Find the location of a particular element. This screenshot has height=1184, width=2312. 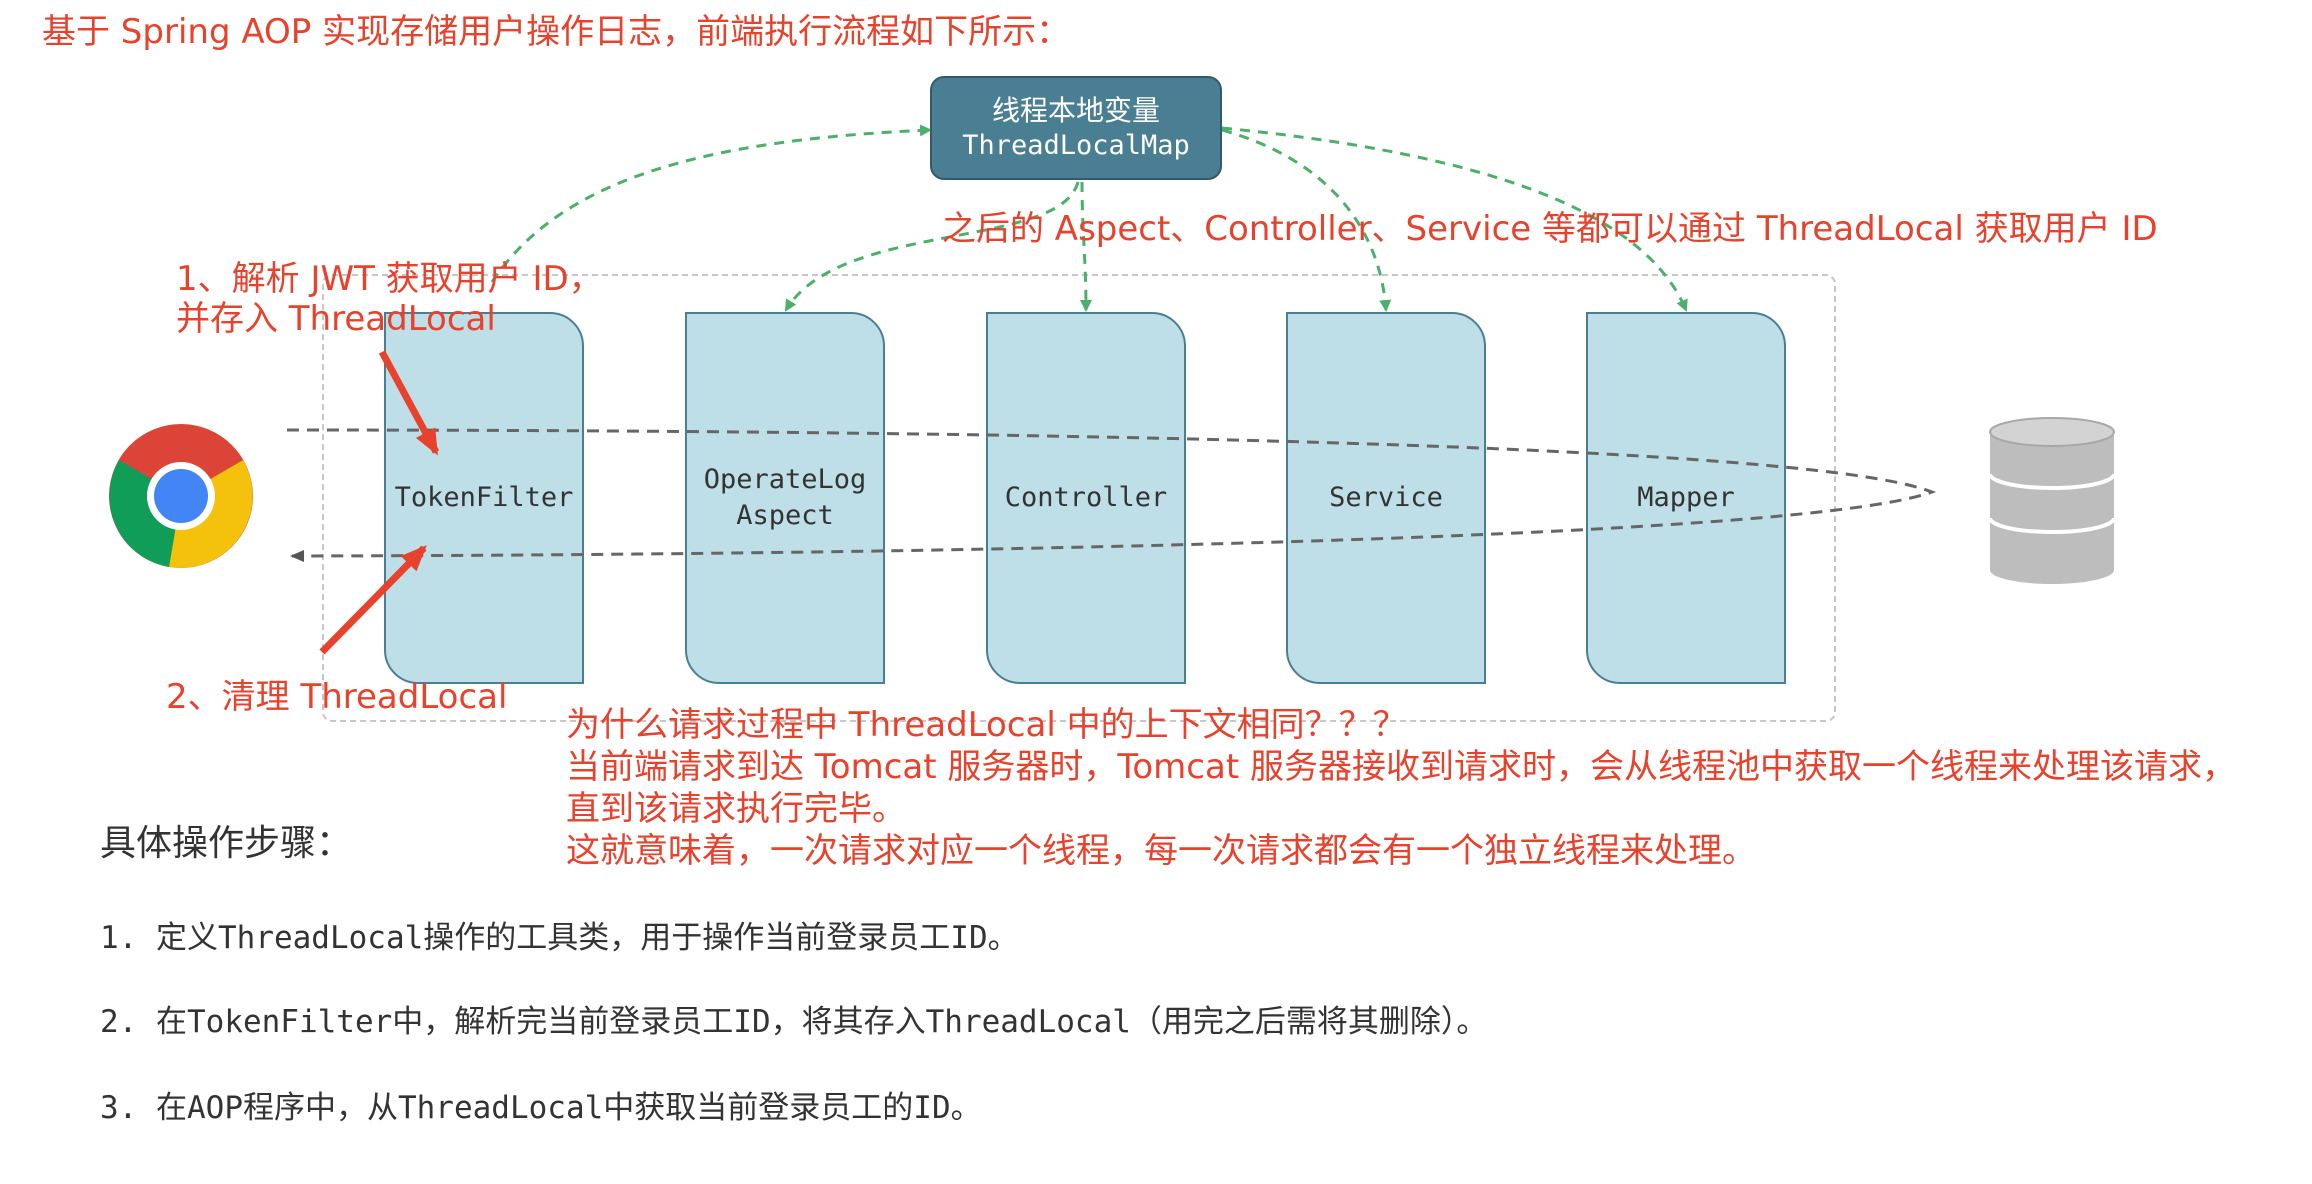

thread-local-map-box: 线程本地变量 ThreadLocalMap is located at coordinates (1076, 128).